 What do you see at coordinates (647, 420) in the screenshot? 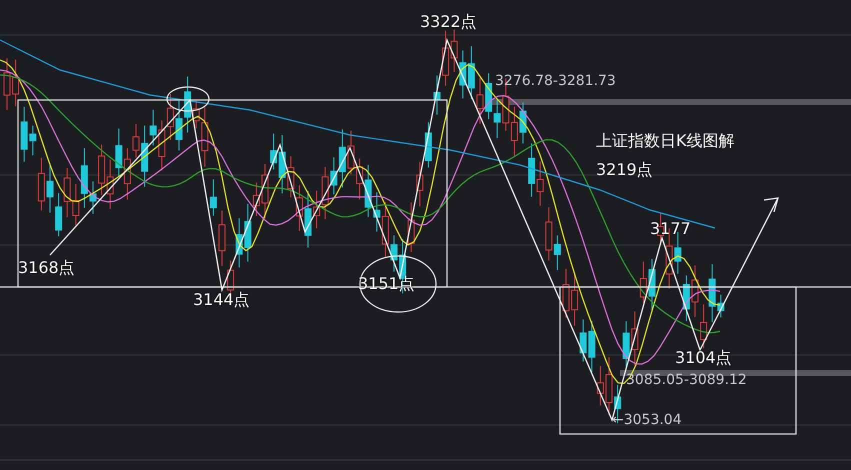
I see `price-annotation: ←3053.04` at bounding box center [647, 420].